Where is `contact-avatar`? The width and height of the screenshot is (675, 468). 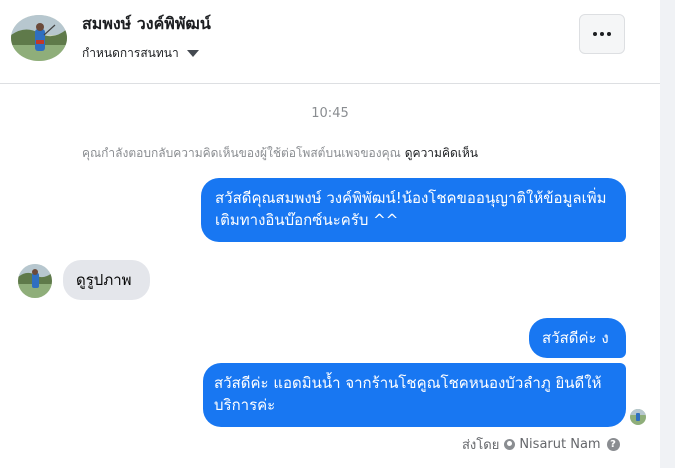
contact-avatar is located at coordinates (39, 38).